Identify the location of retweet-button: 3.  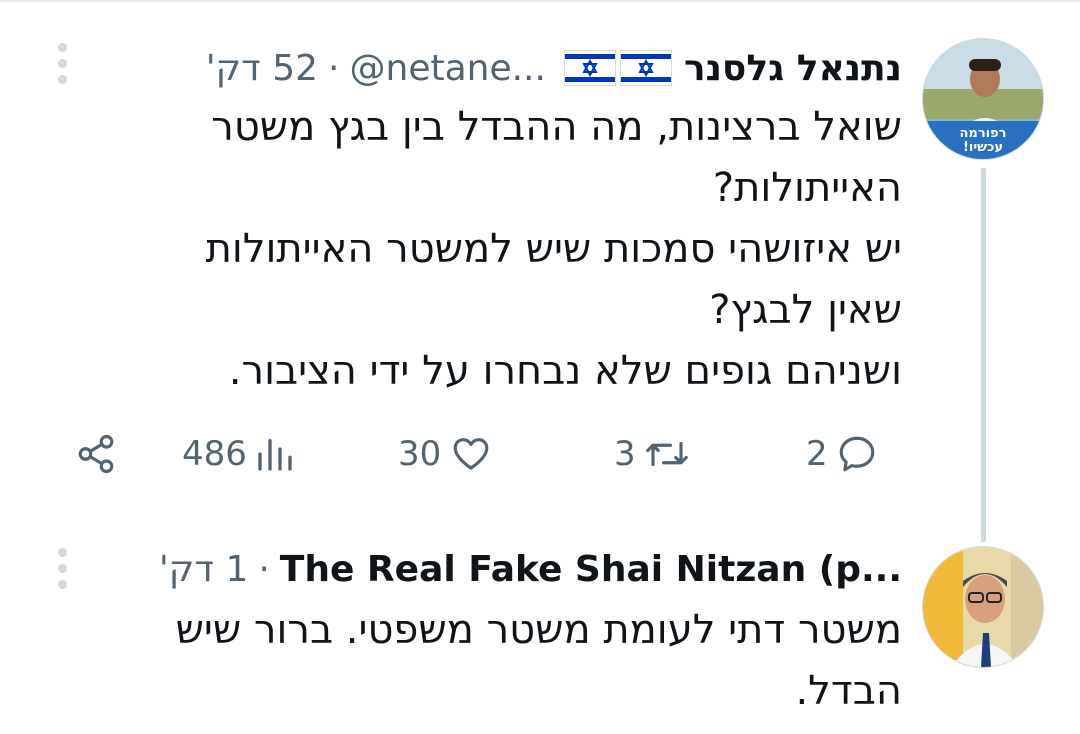
(652, 454).